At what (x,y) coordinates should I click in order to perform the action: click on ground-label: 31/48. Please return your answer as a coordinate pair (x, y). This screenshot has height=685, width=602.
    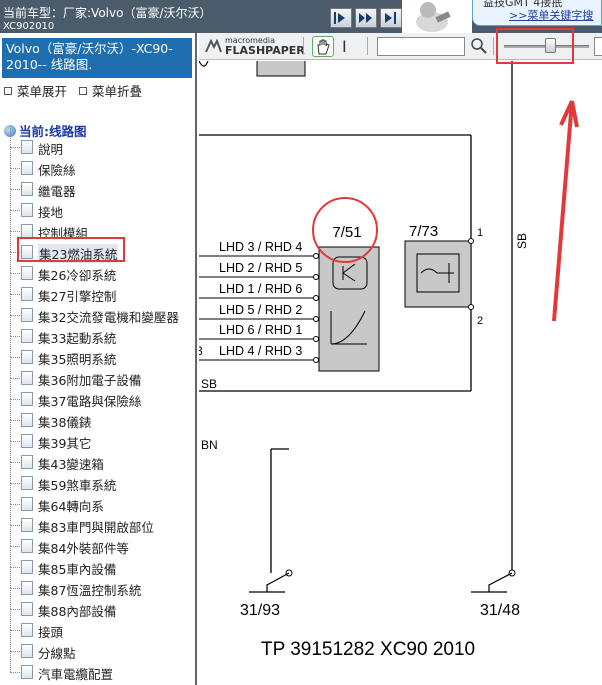
    Looking at the image, I should click on (500, 610).